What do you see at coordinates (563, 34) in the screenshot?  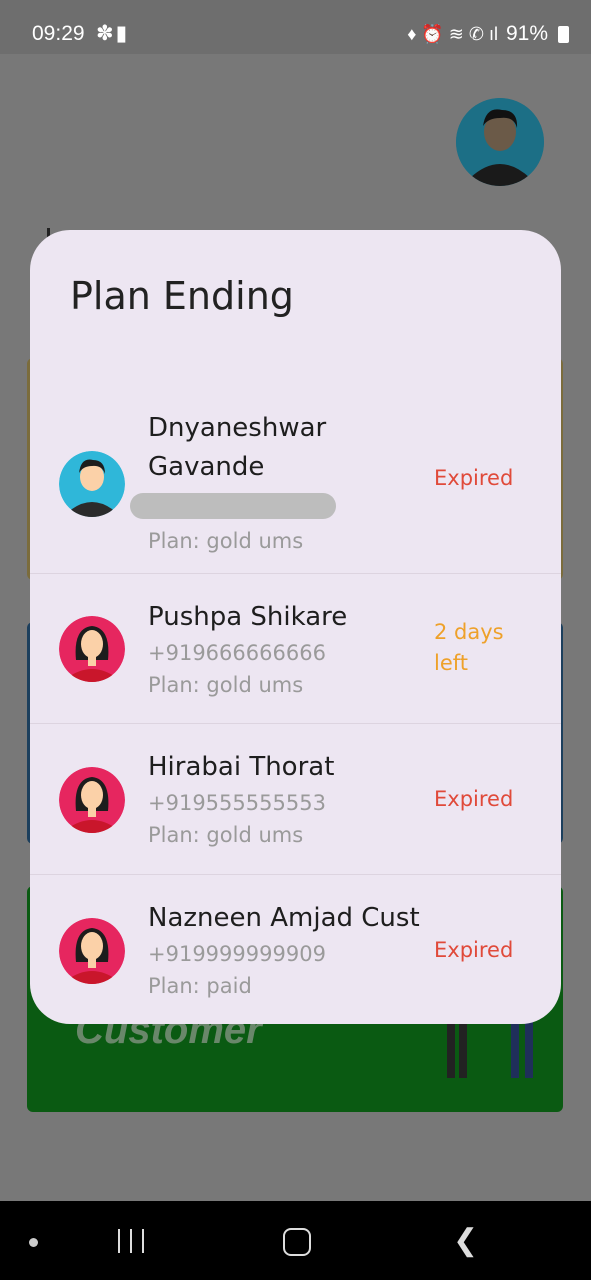 I see `battery-icon` at bounding box center [563, 34].